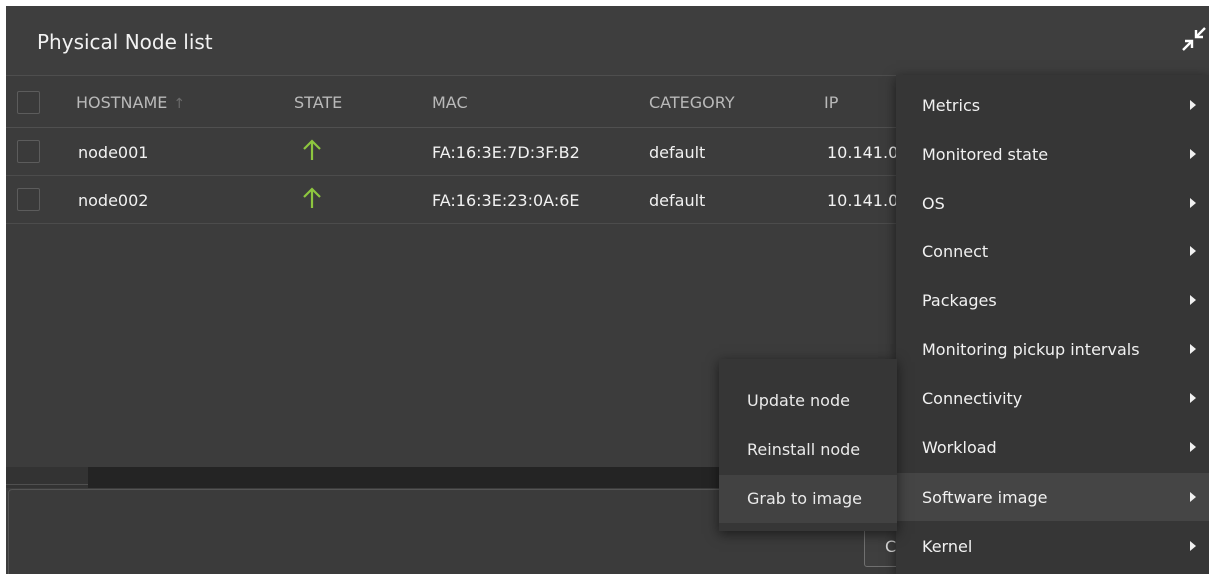  What do you see at coordinates (933, 203) in the screenshot?
I see `menu-item-label: OS` at bounding box center [933, 203].